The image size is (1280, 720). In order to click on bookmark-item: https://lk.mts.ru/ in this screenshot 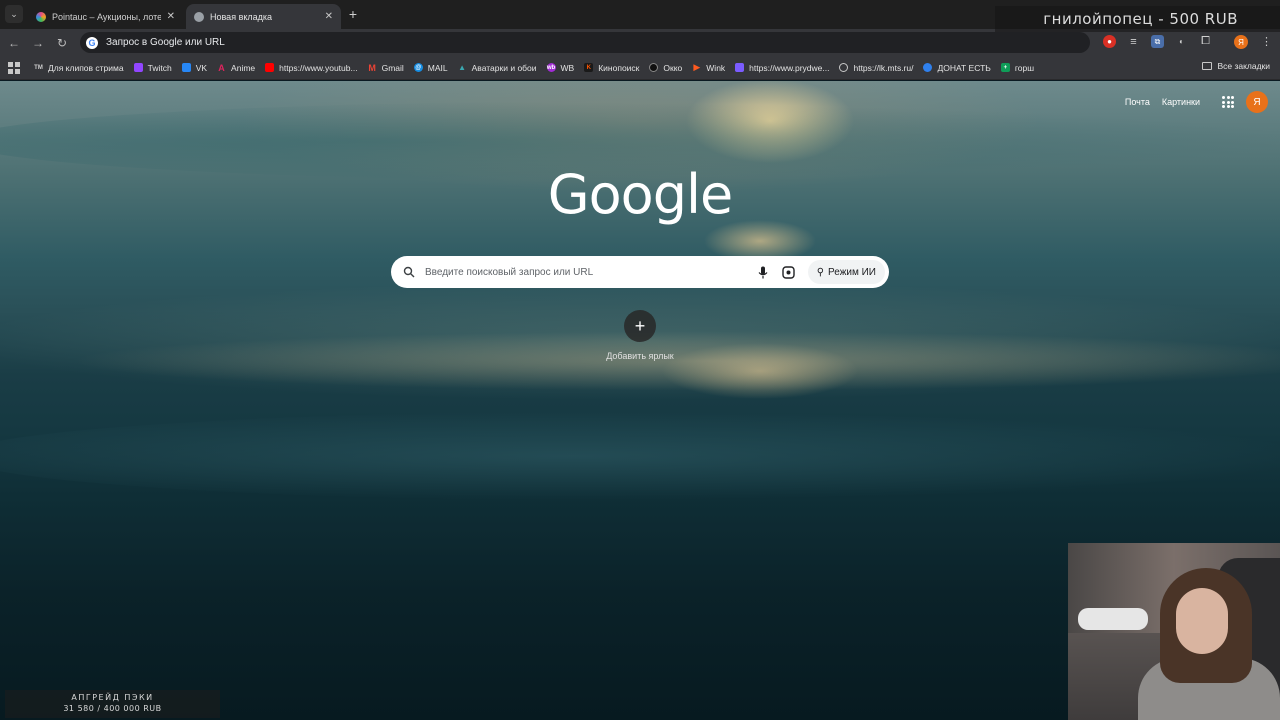, I will do `click(876, 68)`.